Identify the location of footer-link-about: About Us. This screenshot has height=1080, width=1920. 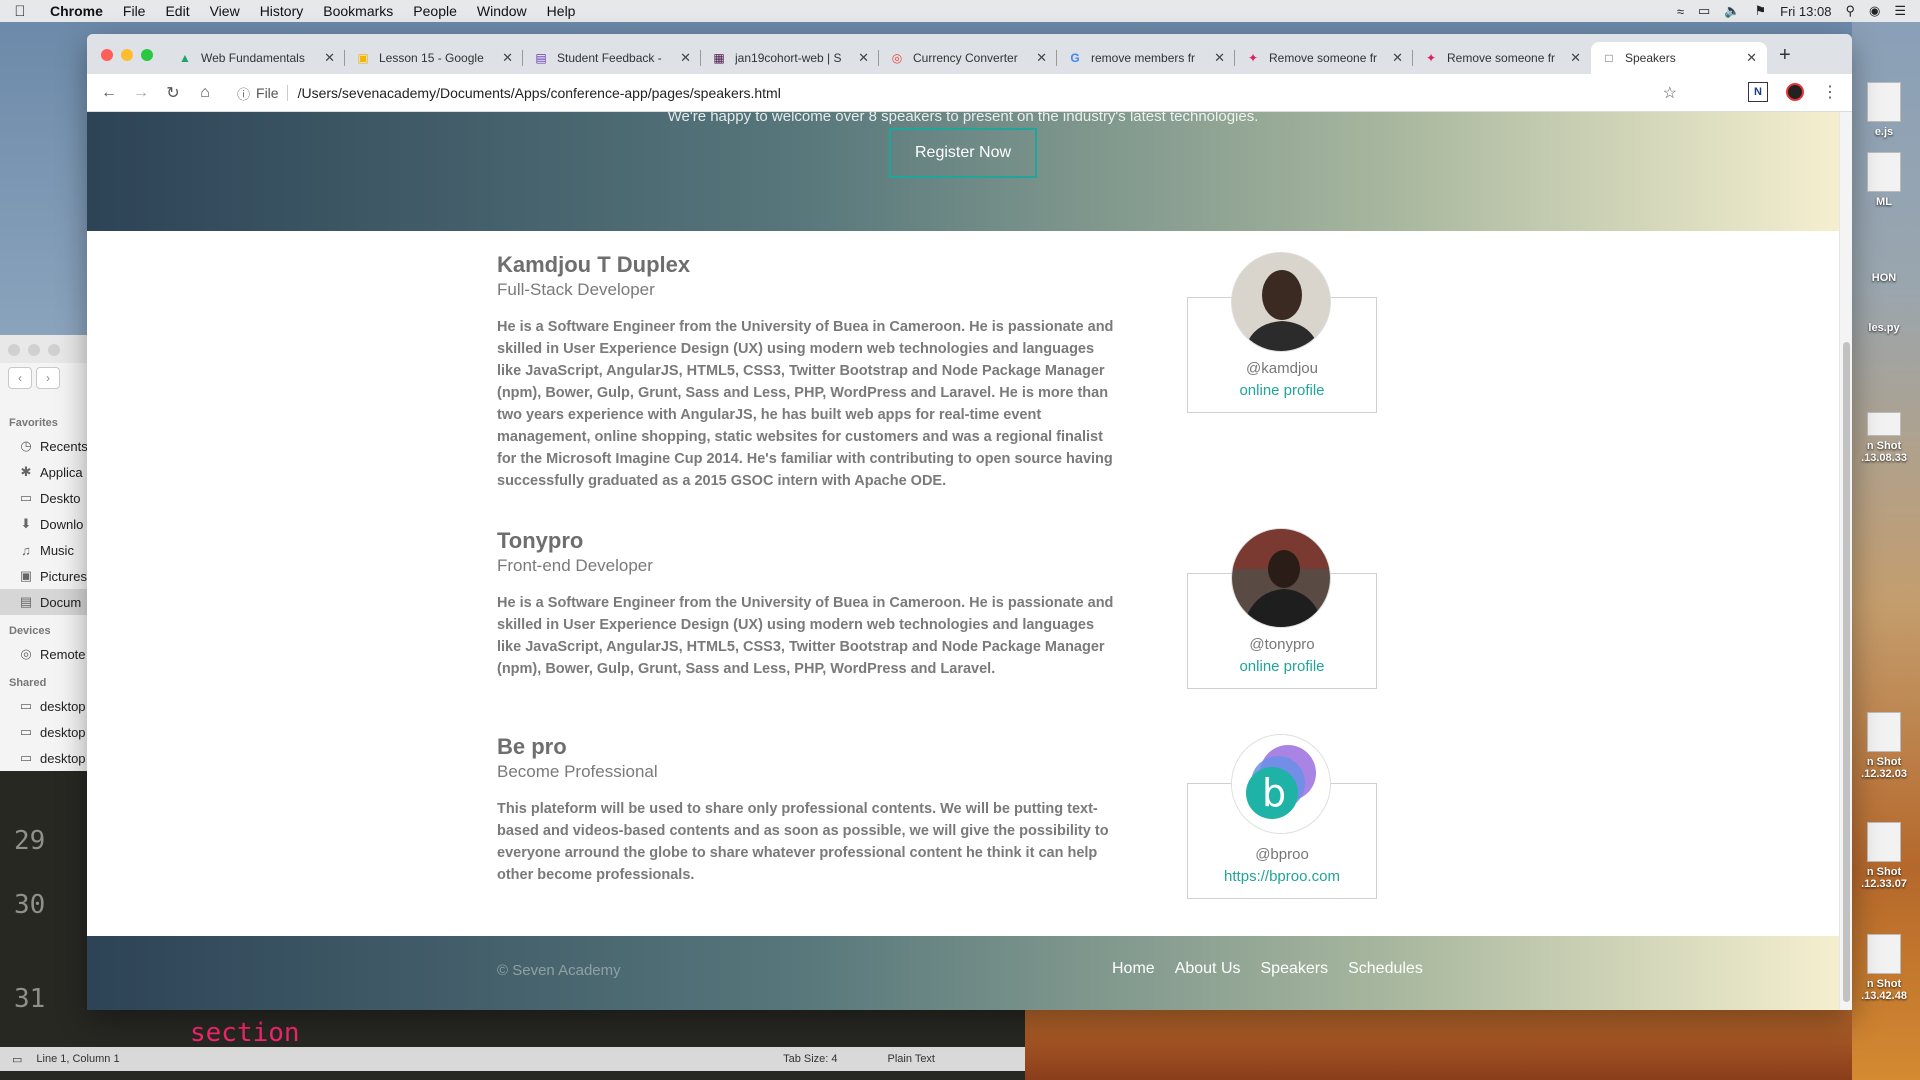
(1208, 969).